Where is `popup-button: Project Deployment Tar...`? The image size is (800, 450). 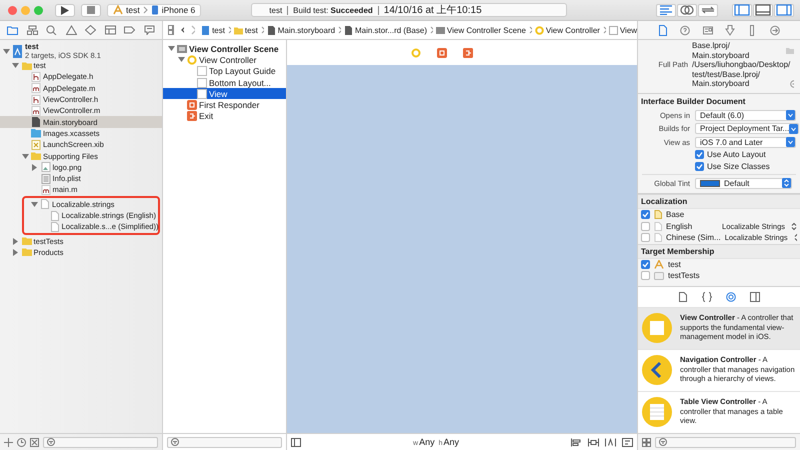 popup-button: Project Deployment Tar... is located at coordinates (747, 128).